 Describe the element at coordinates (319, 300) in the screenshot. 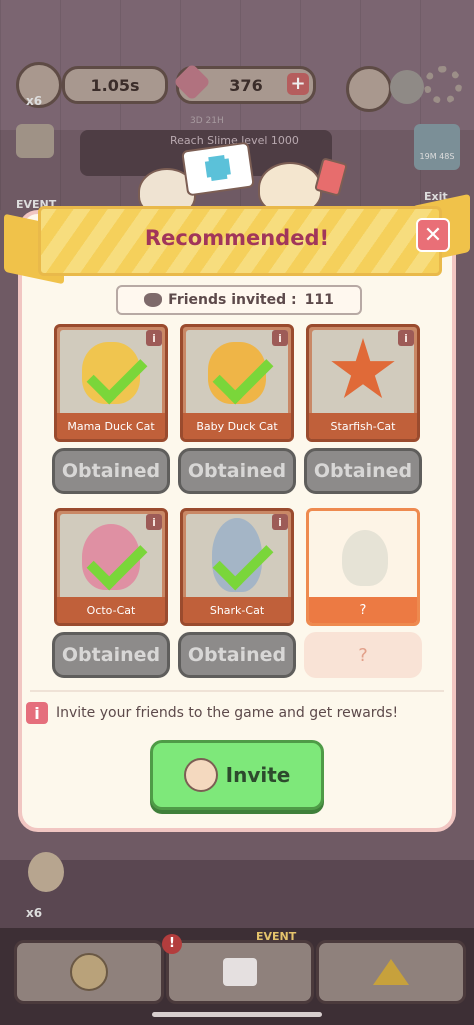

I see `friends-invited-count: 111` at that location.